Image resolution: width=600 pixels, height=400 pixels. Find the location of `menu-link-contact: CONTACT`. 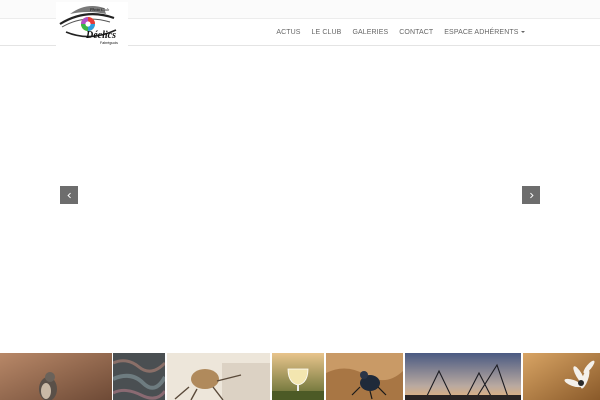

menu-link-contact: CONTACT is located at coordinates (416, 32).